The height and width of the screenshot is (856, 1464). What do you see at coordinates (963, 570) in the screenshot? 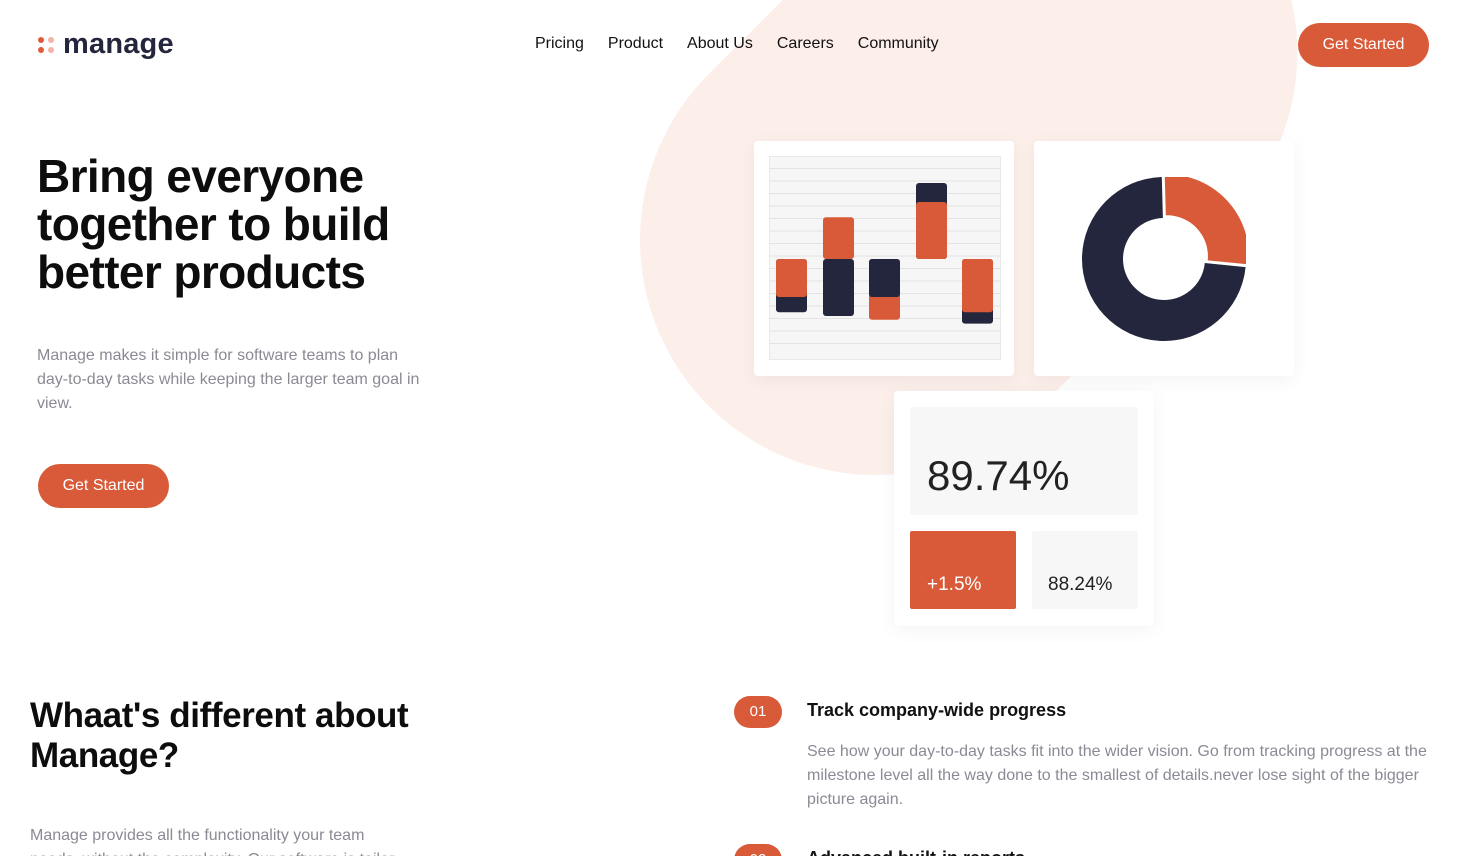
I see `stat-delta-tile: +1.5%` at bounding box center [963, 570].